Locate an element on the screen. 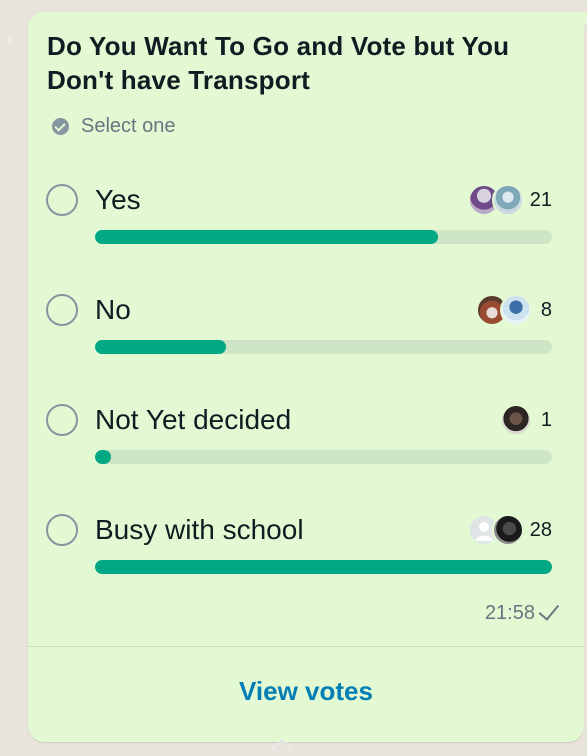  select-hint: Select one is located at coordinates (114, 126).